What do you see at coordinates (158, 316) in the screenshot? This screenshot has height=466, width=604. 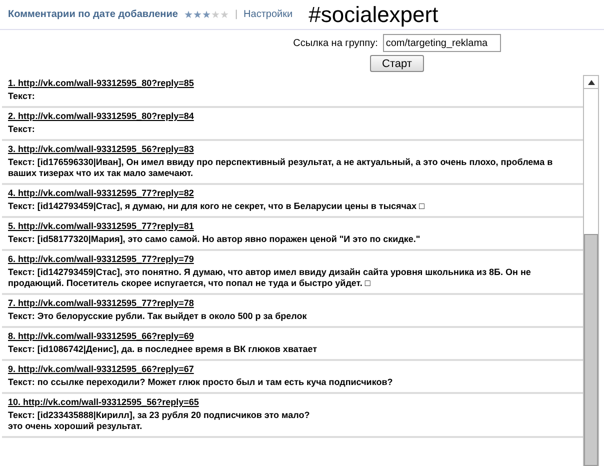 I see `comment-text: Текст: Это белорусские рубли. Так выйдет в около 500 р за брелок` at bounding box center [158, 316].